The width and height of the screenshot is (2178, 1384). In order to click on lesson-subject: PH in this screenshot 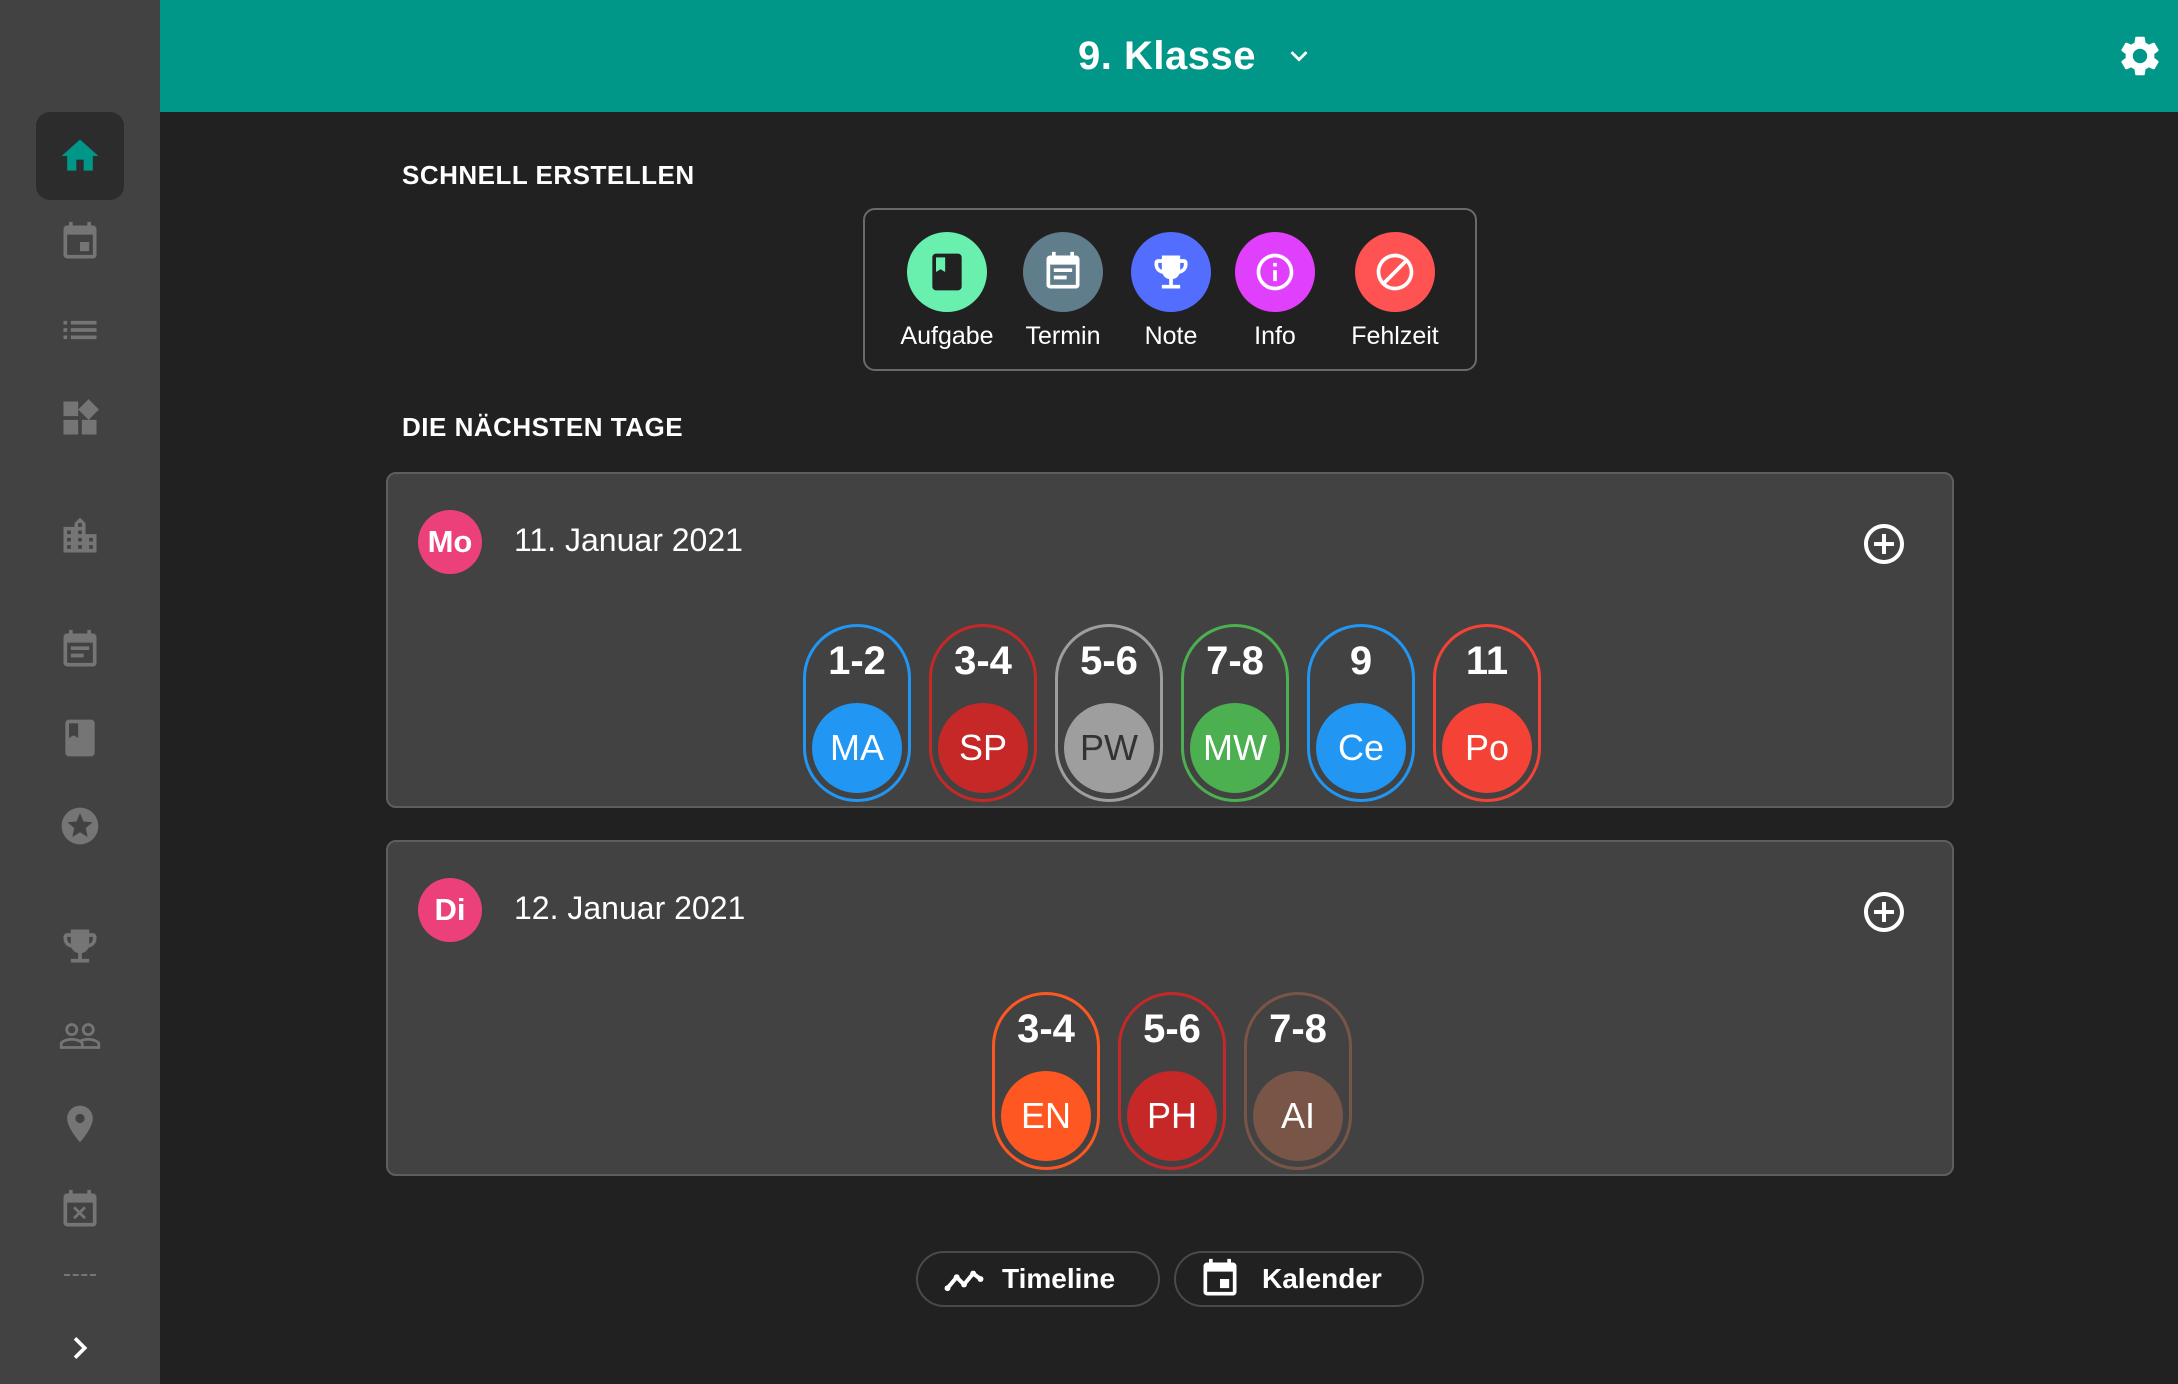, I will do `click(1172, 1116)`.